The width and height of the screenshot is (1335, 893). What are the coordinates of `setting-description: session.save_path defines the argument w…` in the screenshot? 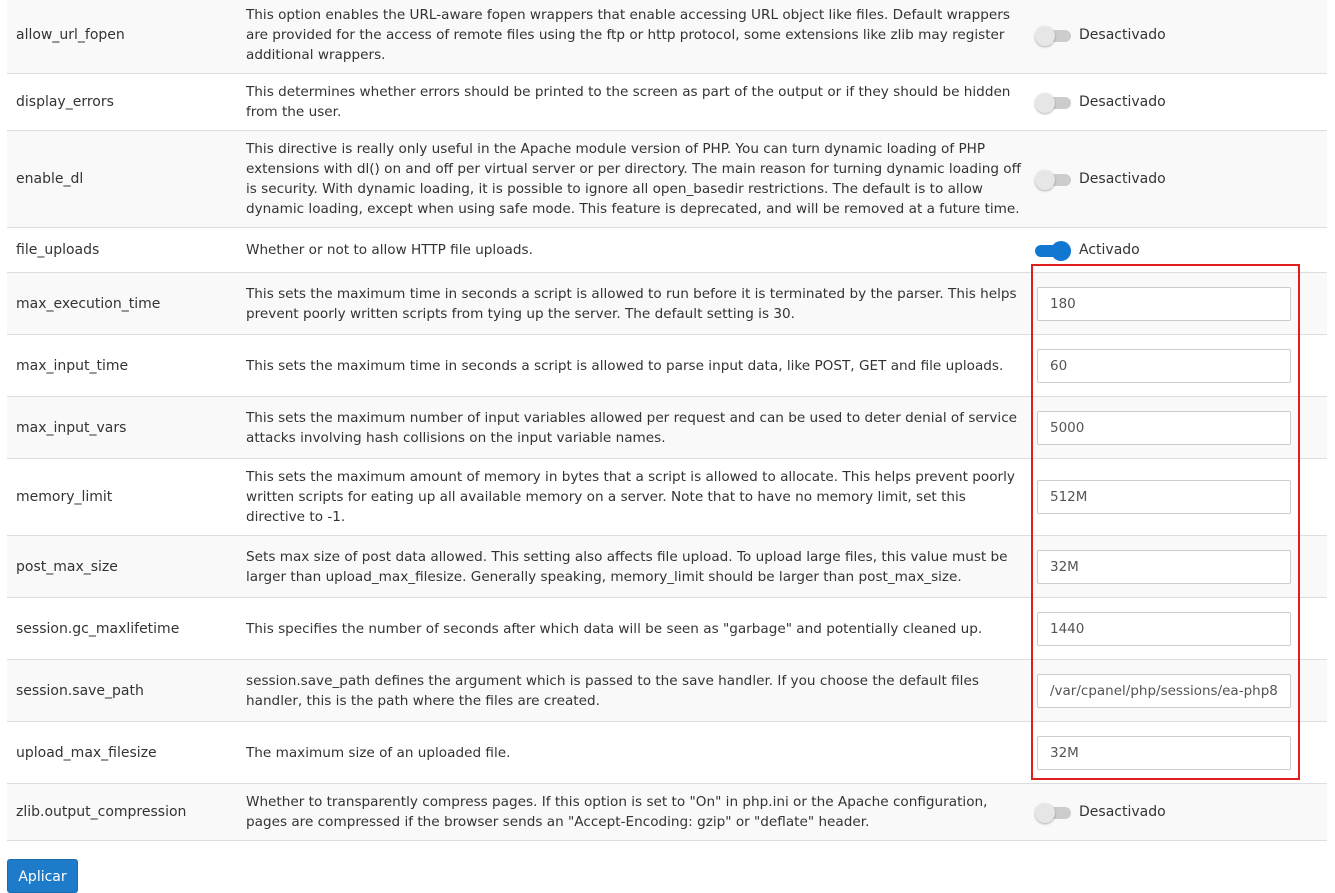 It's located at (612, 690).